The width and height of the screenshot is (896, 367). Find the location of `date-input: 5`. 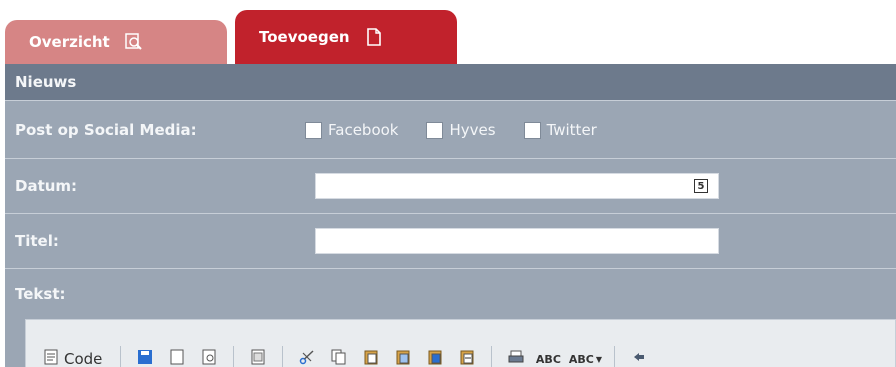

date-input: 5 is located at coordinates (517, 186).